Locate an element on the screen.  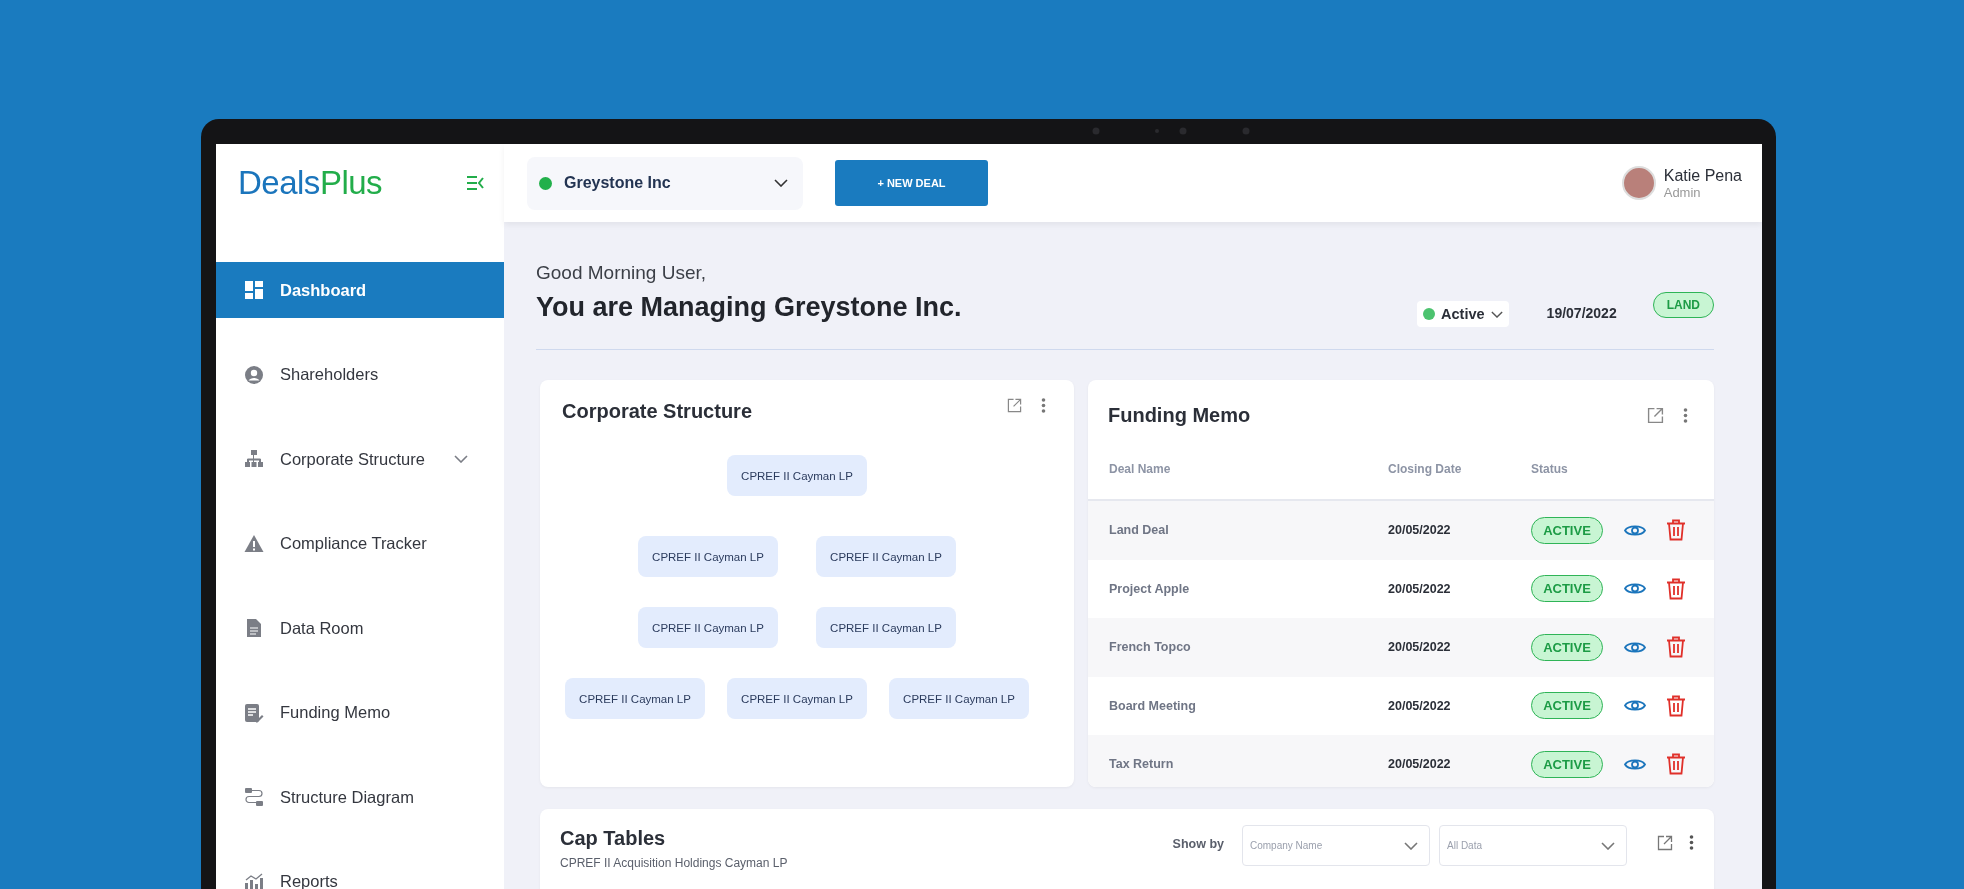
card-title: Funding Memo is located at coordinates (1180, 415).